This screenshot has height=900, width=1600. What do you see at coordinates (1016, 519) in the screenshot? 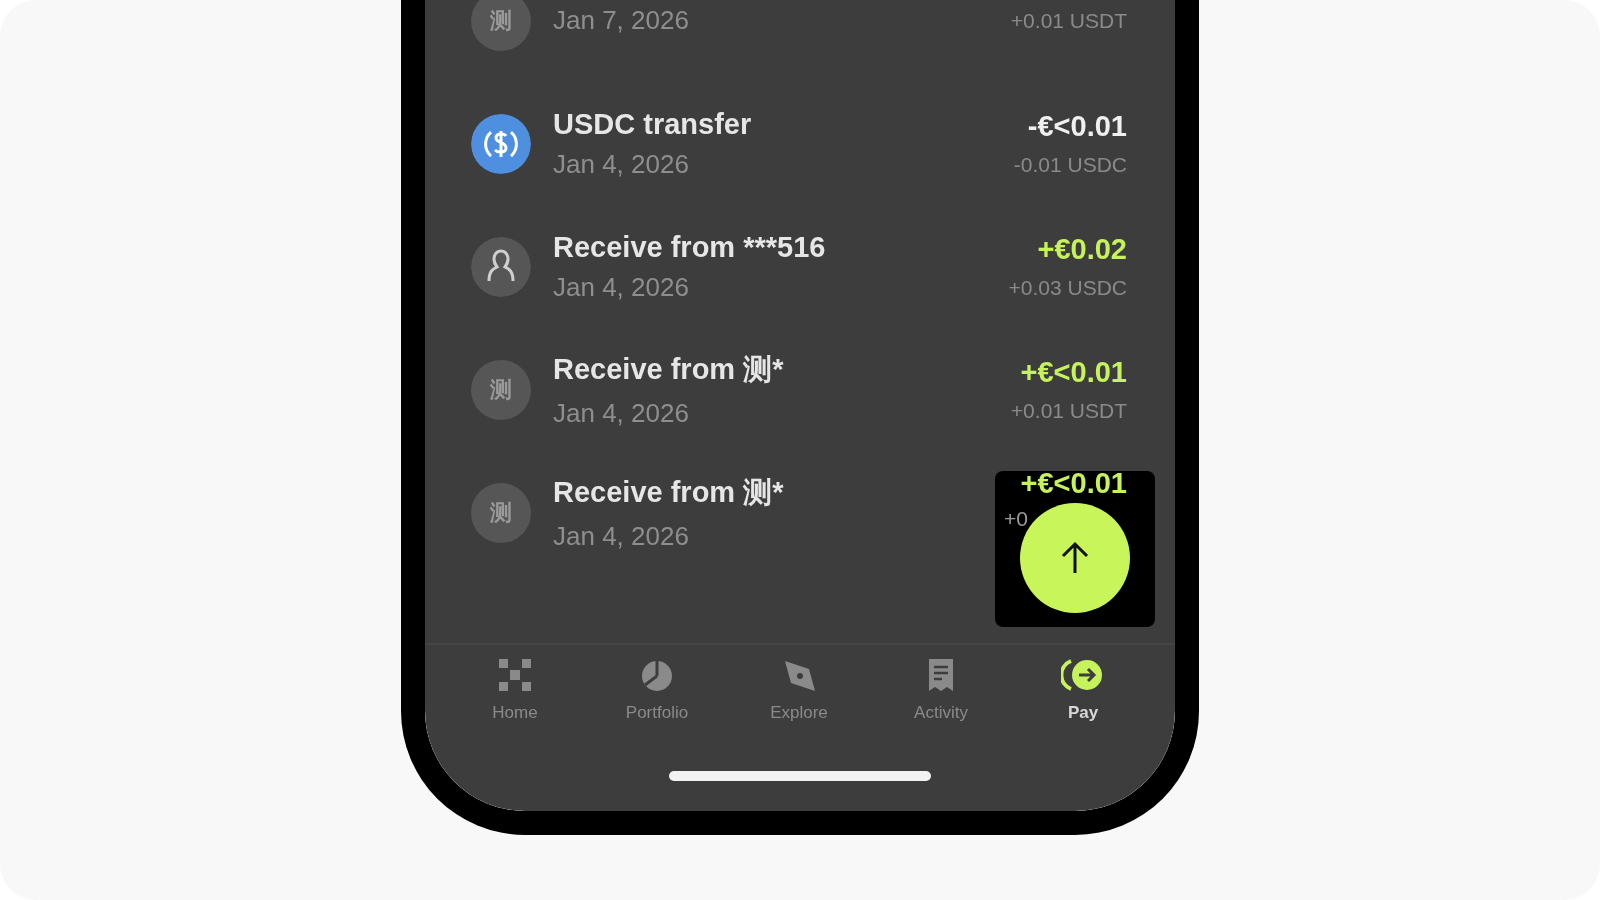
I see `token-amount: +0` at bounding box center [1016, 519].